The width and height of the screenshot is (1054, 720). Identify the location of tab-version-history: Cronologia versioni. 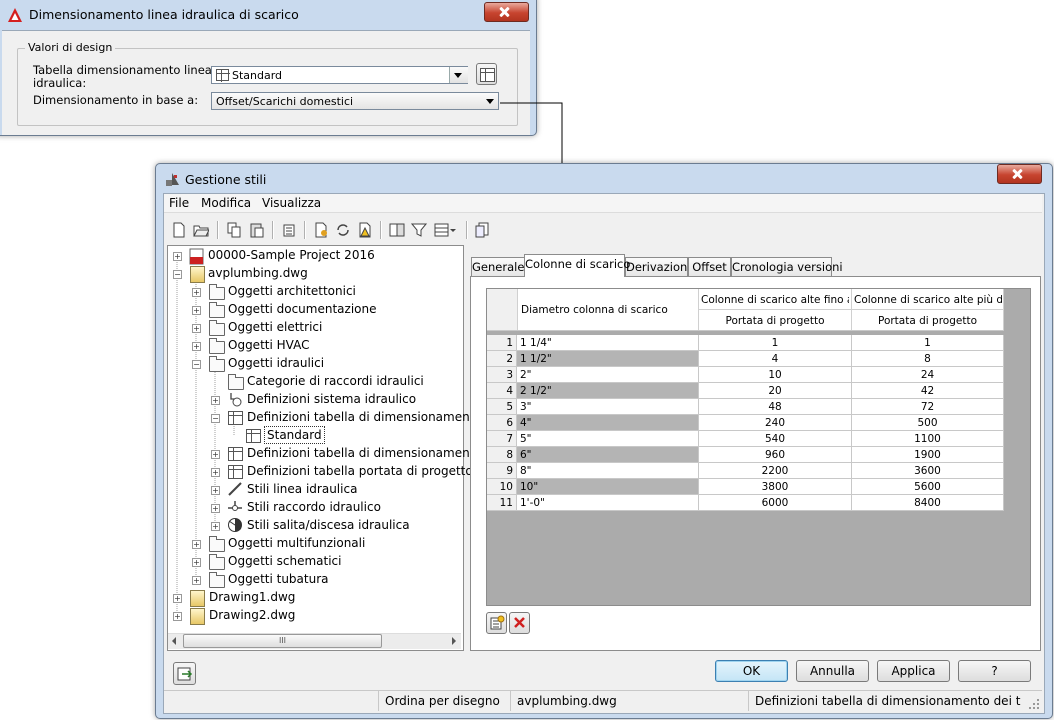
(787, 266).